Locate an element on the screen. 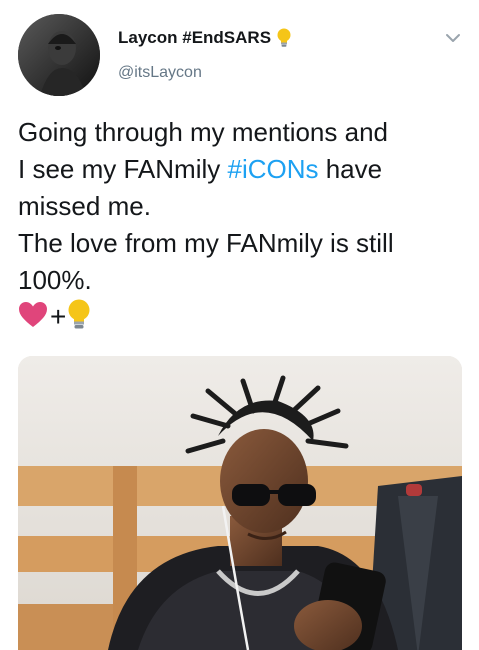 Image resolution: width=479 pixels, height=650 pixels. emoji-line: + is located at coordinates (54, 317).